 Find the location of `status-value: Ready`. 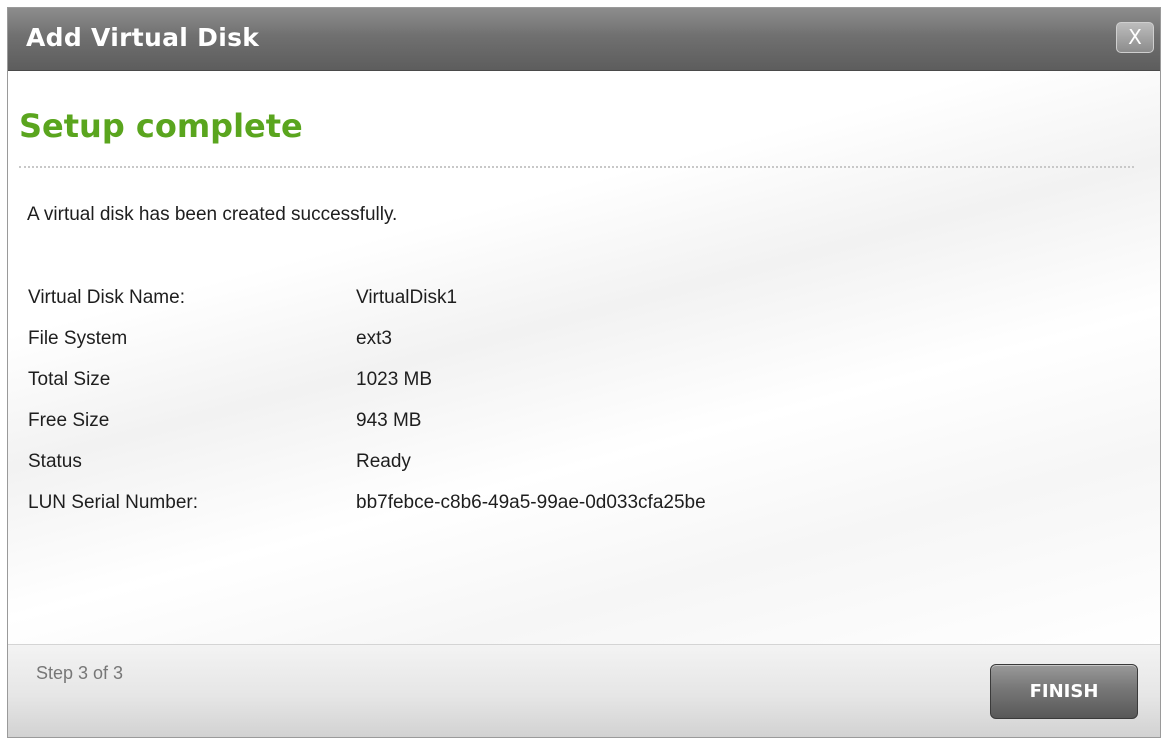

status-value: Ready is located at coordinates (383, 461).